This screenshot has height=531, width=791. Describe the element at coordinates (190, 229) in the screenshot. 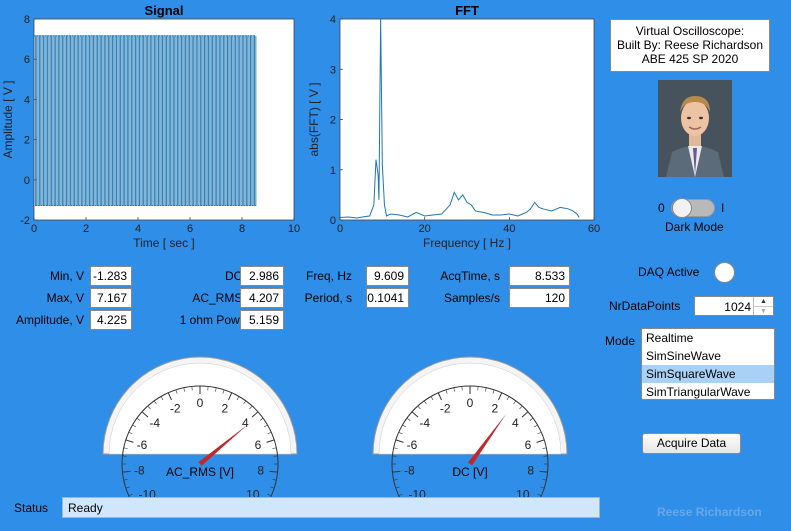

I see `x-tick-label: 6` at that location.